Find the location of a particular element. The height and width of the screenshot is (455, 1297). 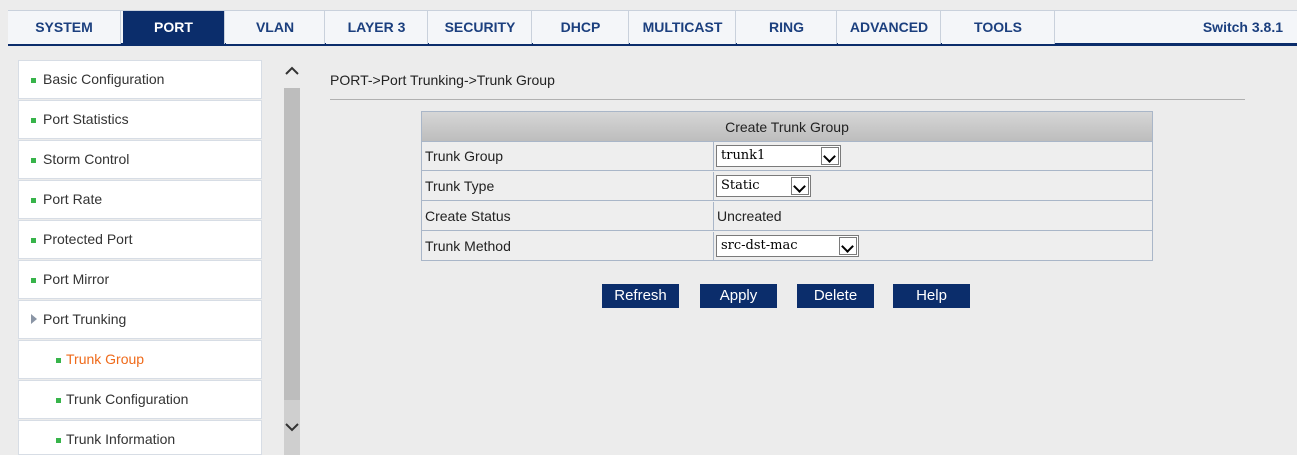

form-row-trunk-group: Trunk Group trunk1 is located at coordinates (787, 156).